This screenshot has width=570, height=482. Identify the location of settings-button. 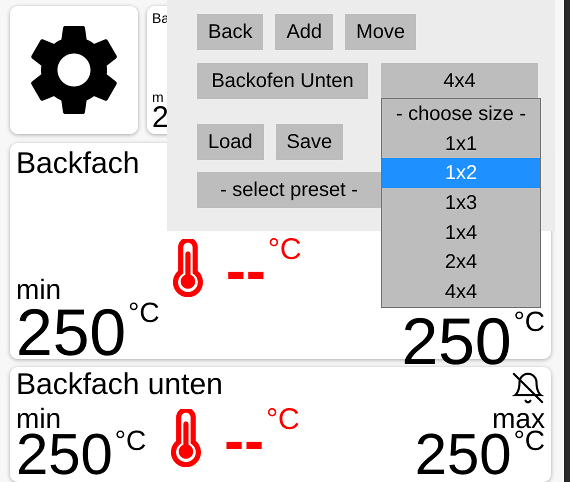
(74, 70).